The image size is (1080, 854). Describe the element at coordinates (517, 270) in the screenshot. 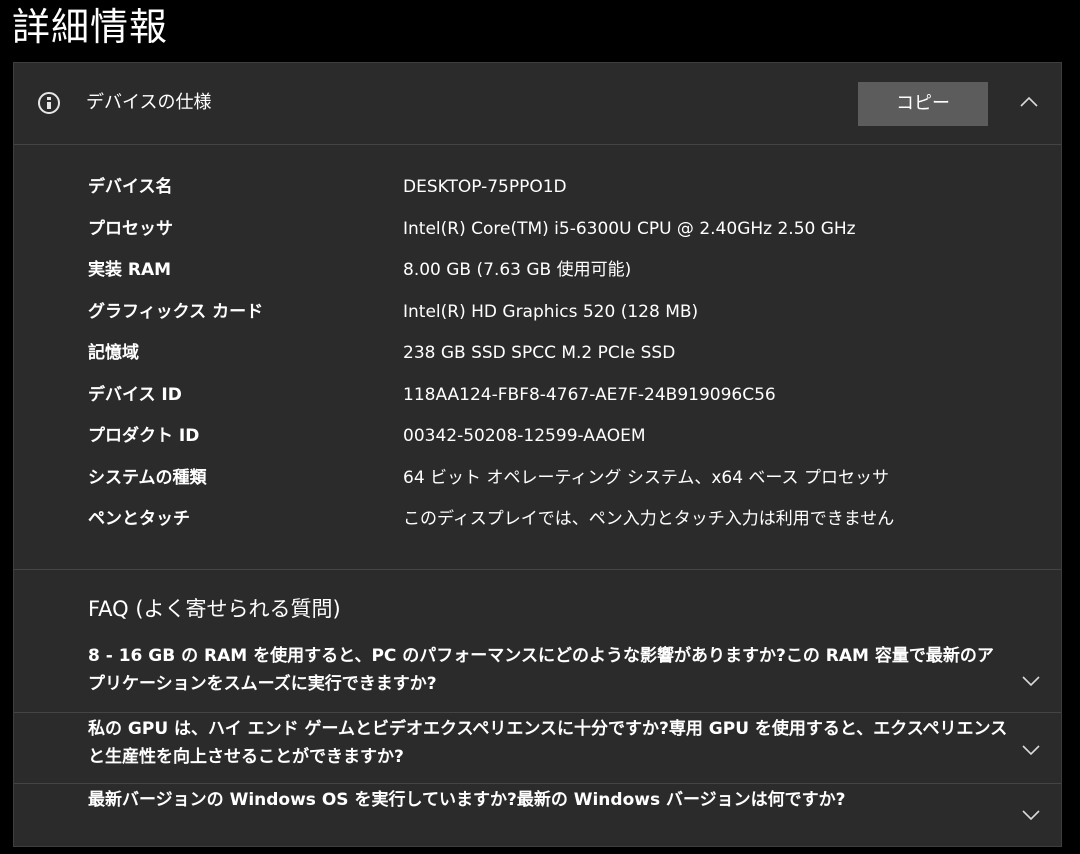

I see `spec-value: 8.00 GB (7.63 GB 使用可能)` at that location.